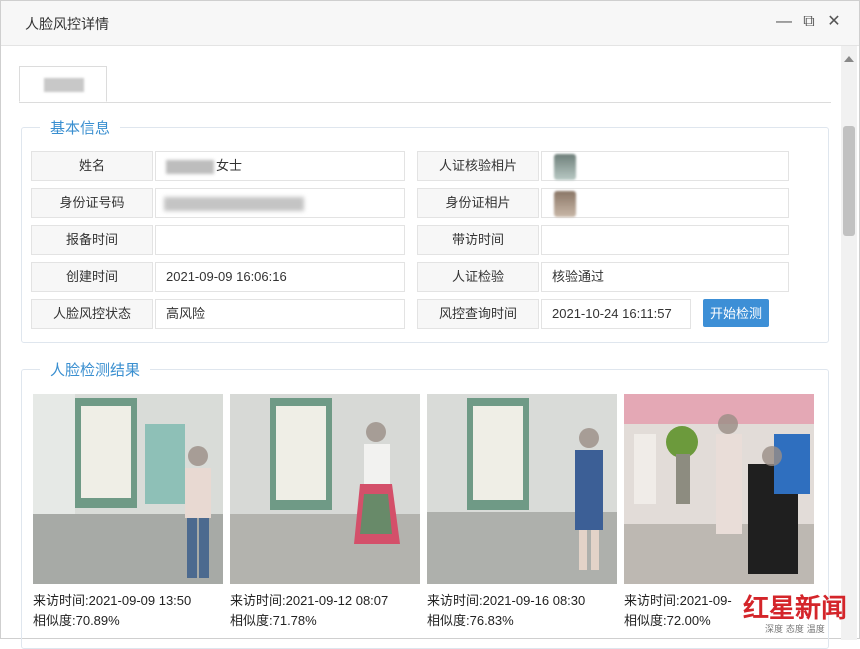 The height and width of the screenshot is (649, 860). Describe the element at coordinates (795, 629) in the screenshot. I see `watermark-slogan: 深度 态度 温度` at that location.